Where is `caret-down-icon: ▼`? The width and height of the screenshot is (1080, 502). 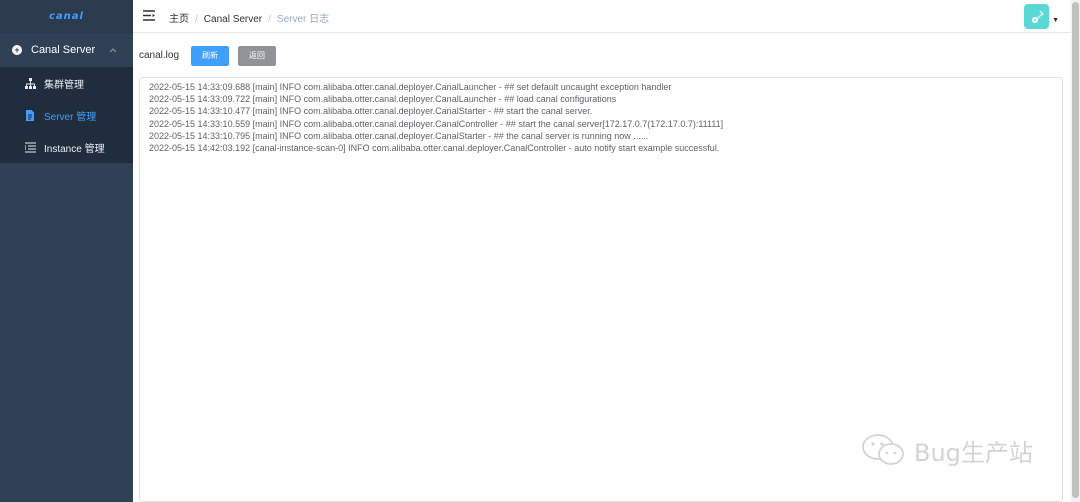 caret-down-icon: ▼ is located at coordinates (1055, 20).